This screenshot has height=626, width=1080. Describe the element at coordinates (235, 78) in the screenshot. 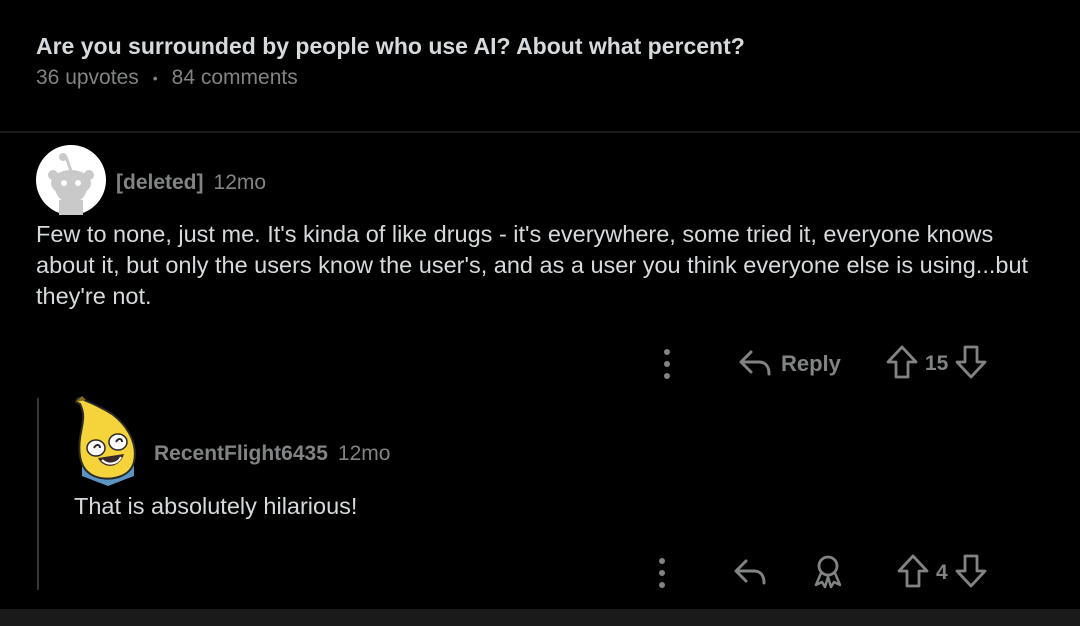

I see `comment-count: 84 comments` at that location.